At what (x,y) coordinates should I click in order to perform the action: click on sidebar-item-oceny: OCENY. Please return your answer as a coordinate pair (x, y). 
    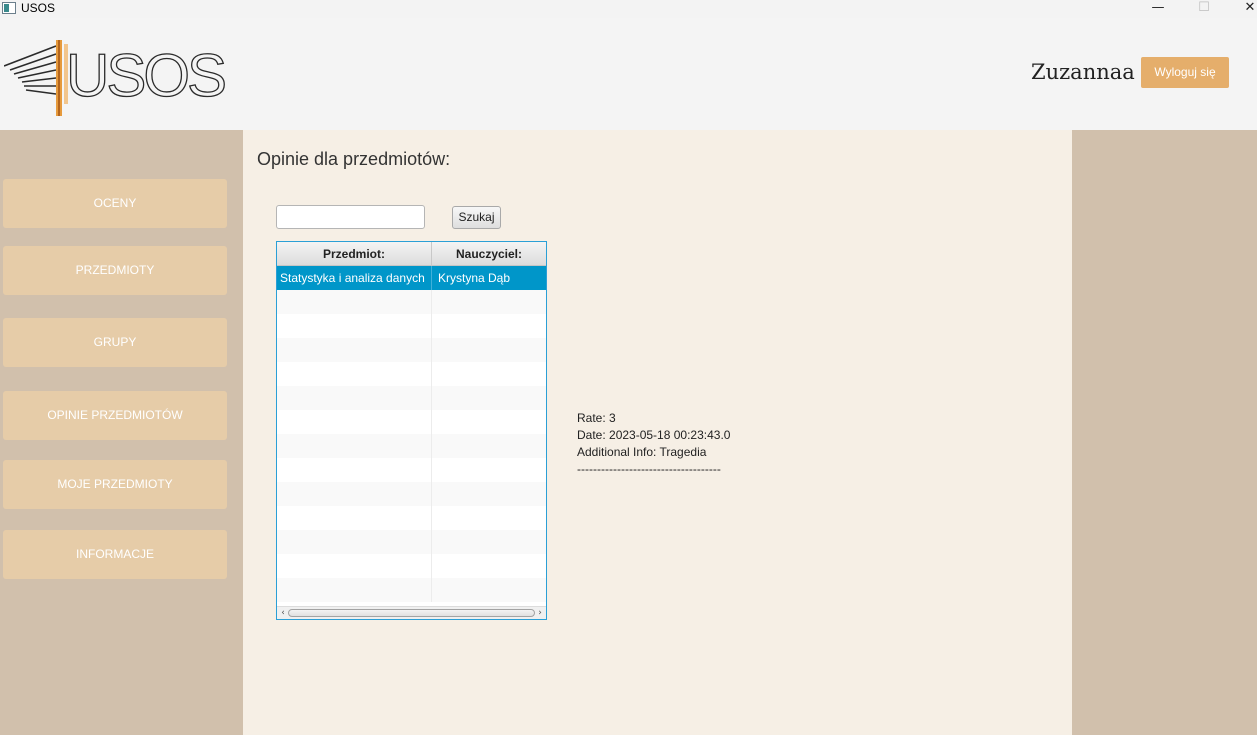
    Looking at the image, I should click on (115, 203).